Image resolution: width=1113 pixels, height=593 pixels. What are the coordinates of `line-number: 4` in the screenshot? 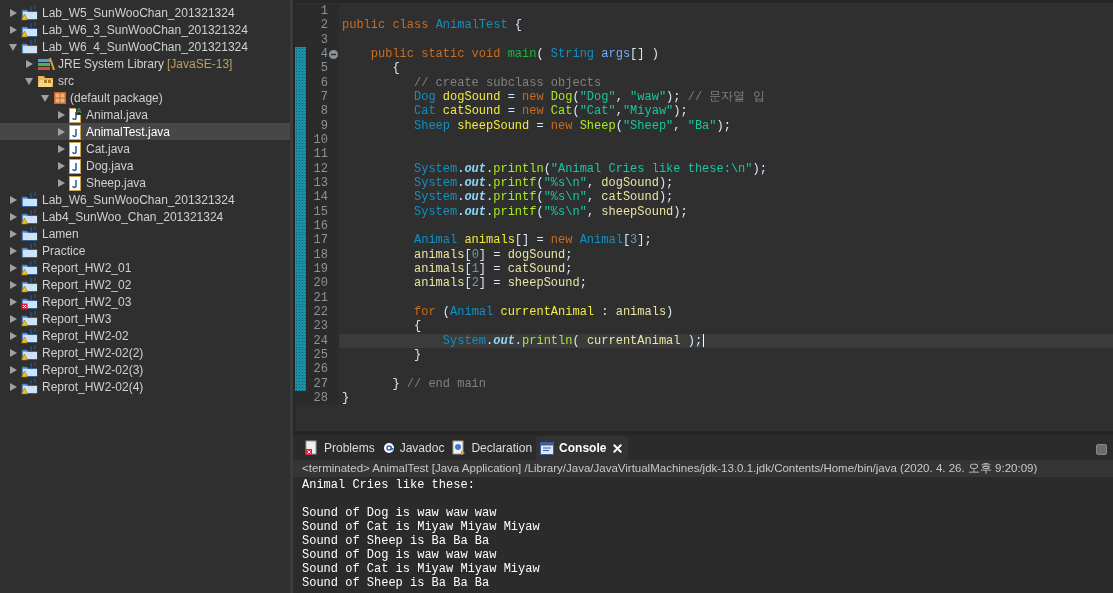 It's located at (323, 54).